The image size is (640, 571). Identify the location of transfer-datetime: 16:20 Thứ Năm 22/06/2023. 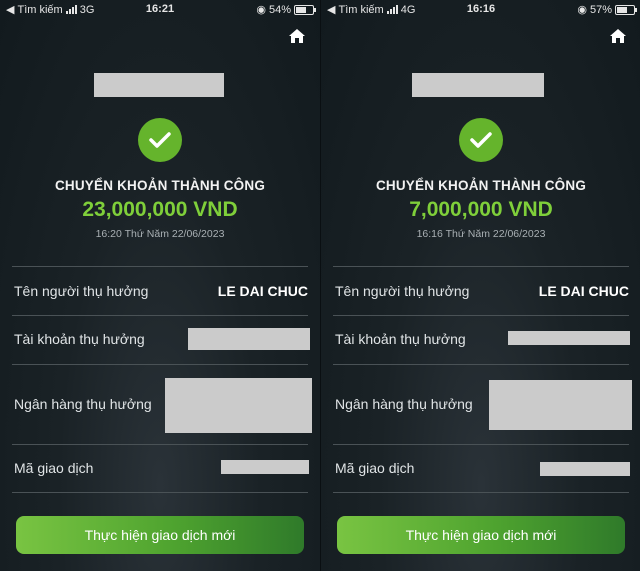
(160, 234).